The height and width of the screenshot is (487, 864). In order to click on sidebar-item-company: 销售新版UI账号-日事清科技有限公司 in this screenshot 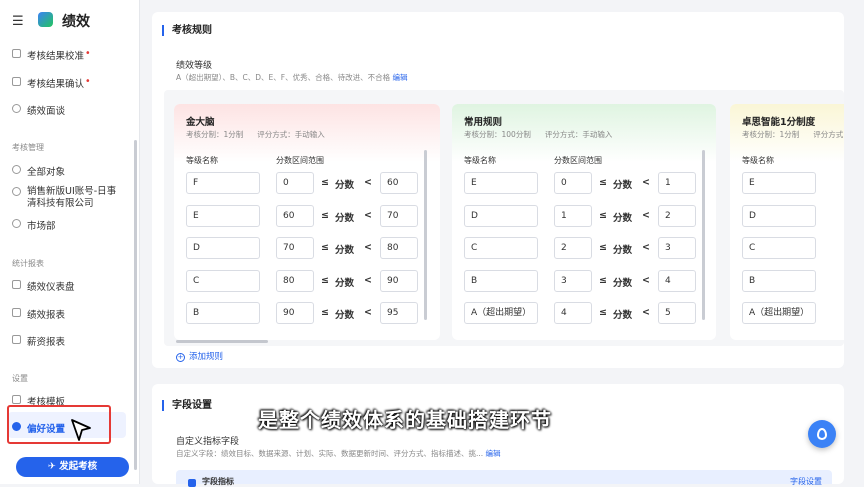, I will do `click(68, 198)`.